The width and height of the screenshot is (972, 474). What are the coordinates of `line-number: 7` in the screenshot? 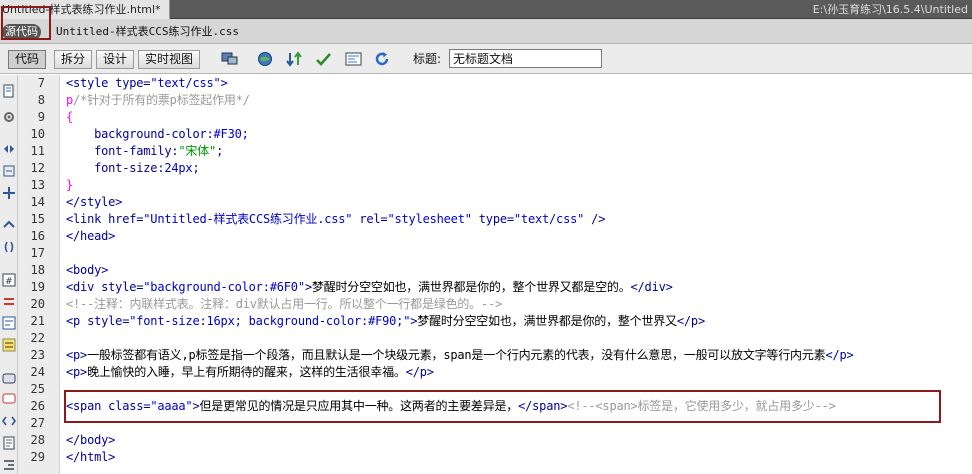 It's located at (41, 83).